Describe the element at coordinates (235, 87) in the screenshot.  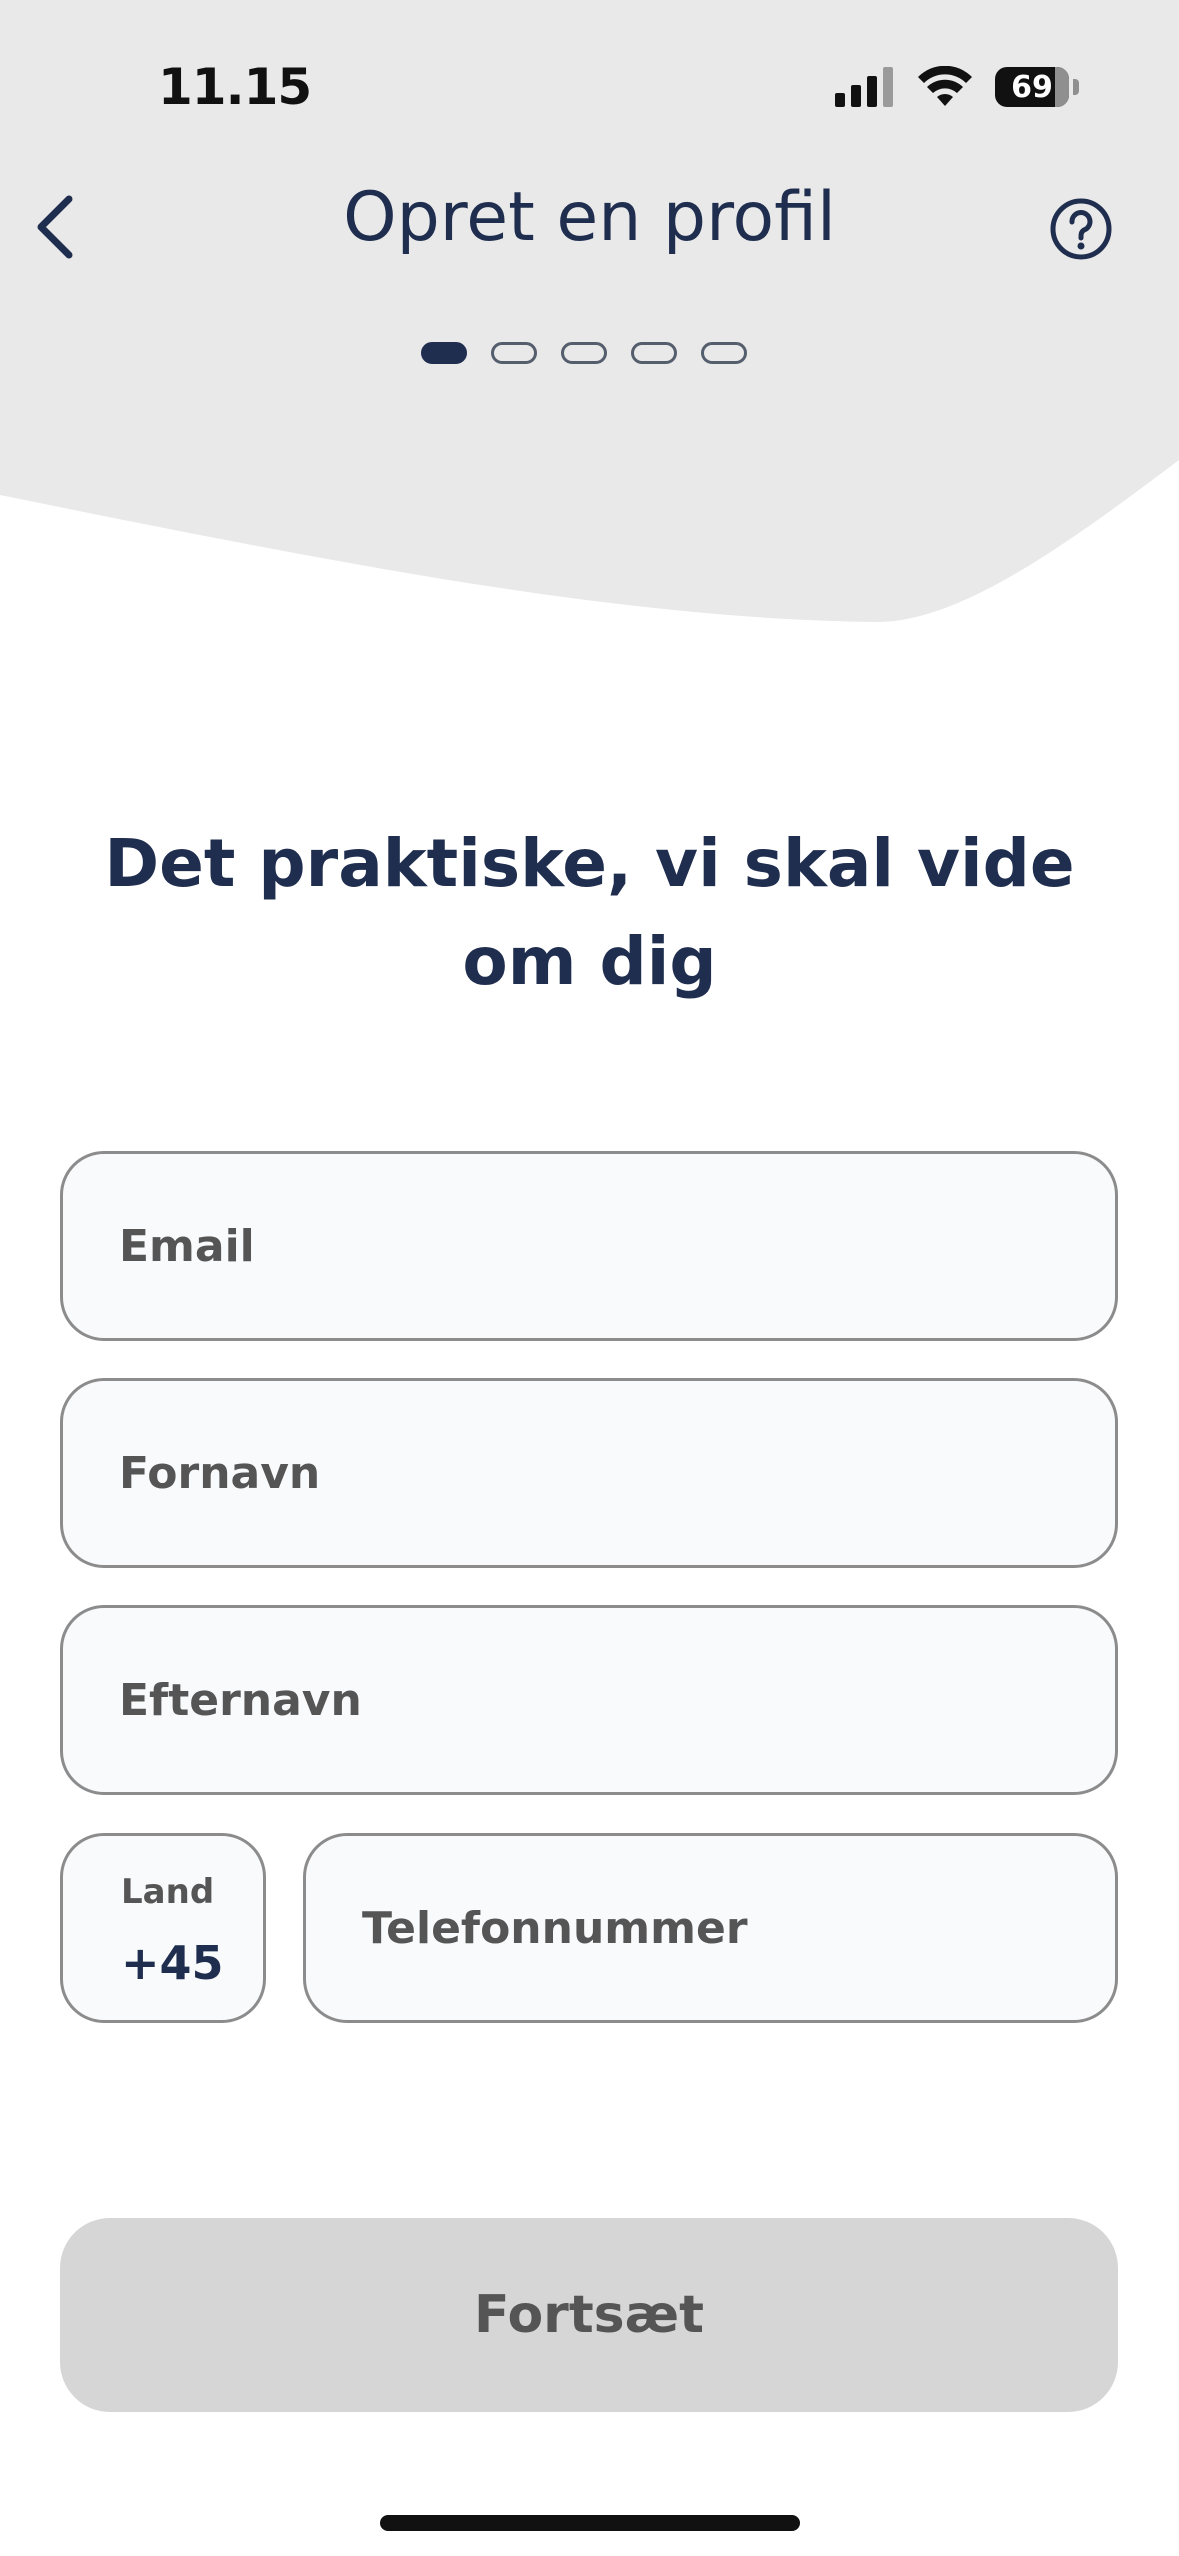
I see `status-time: 11.15` at that location.